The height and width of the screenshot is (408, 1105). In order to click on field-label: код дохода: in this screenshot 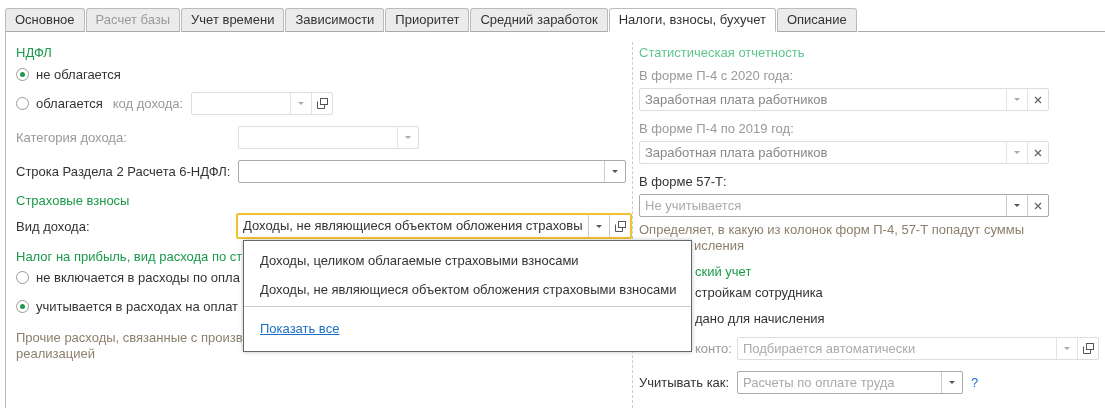, I will do `click(148, 103)`.